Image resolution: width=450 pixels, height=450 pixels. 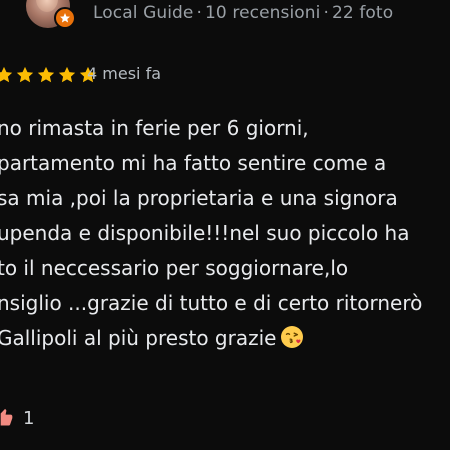 What do you see at coordinates (143, 13) in the screenshot?
I see `local-guide-label: Local Guide` at bounding box center [143, 13].